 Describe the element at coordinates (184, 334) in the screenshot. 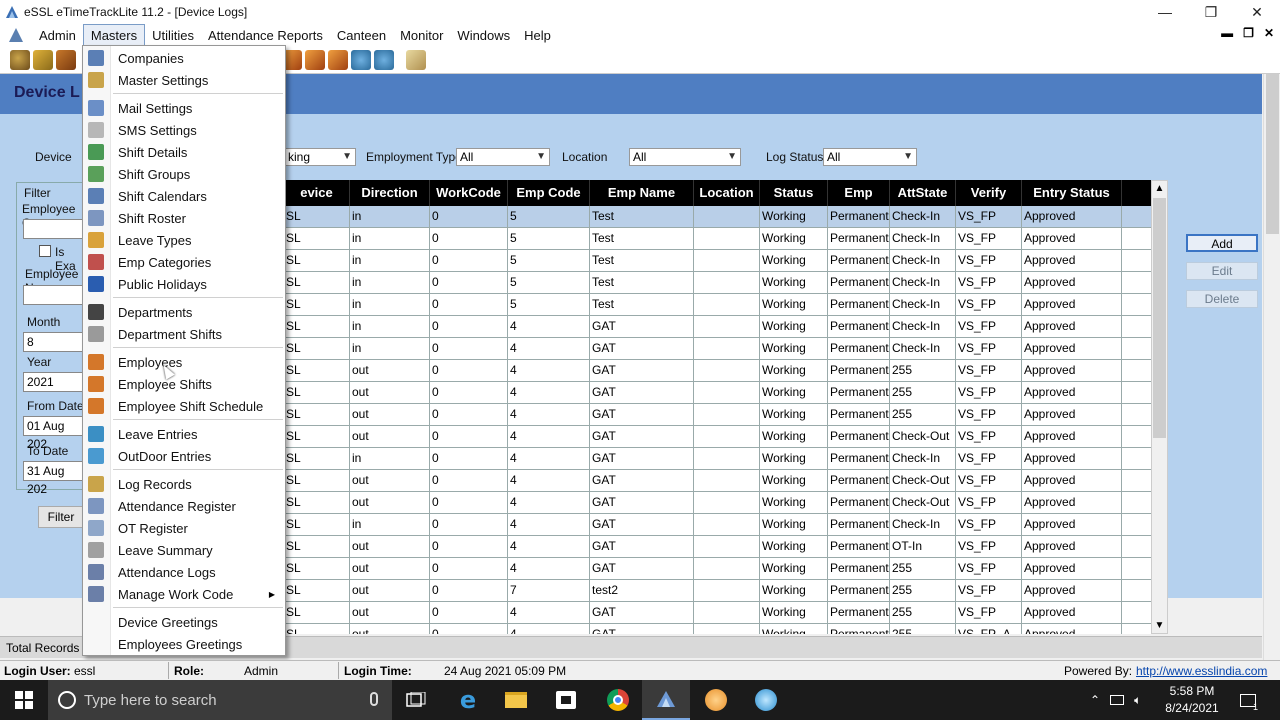

I see `menu-item-department-shifts: Department Shifts` at that location.